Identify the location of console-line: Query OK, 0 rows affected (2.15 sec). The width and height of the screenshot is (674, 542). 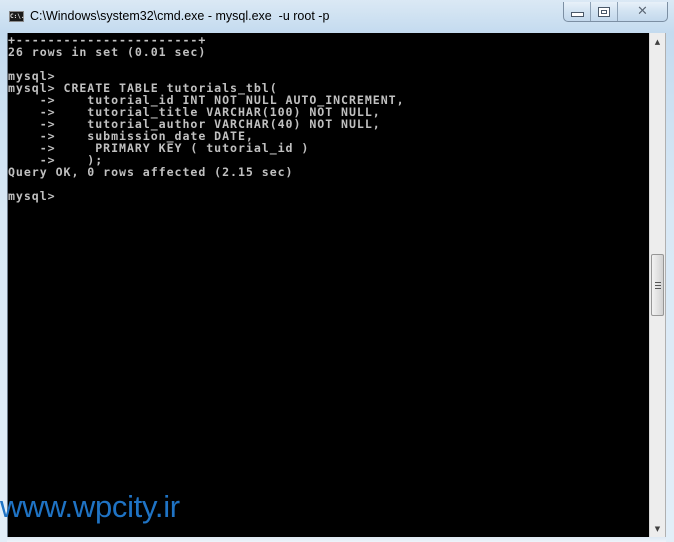
(151, 172).